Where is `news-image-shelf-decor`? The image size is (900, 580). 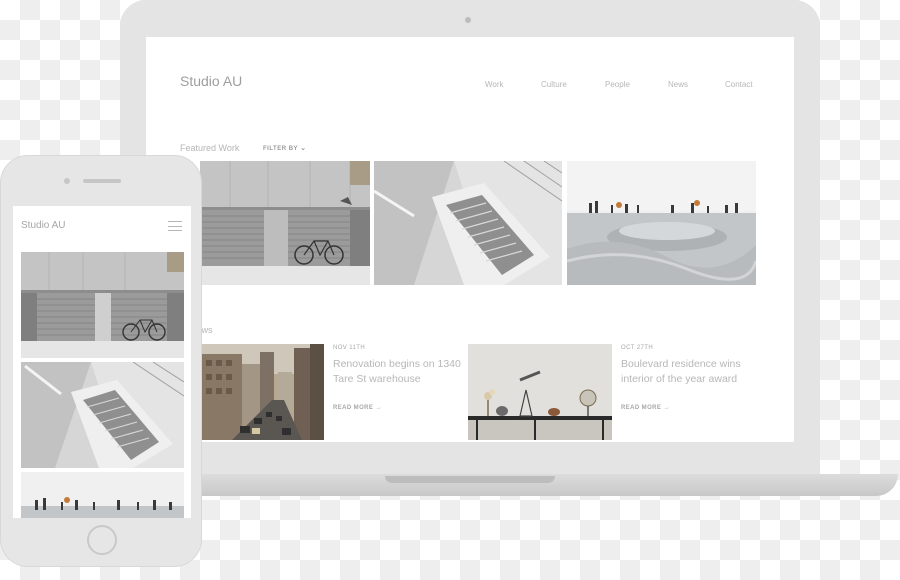 news-image-shelf-decor is located at coordinates (540, 392).